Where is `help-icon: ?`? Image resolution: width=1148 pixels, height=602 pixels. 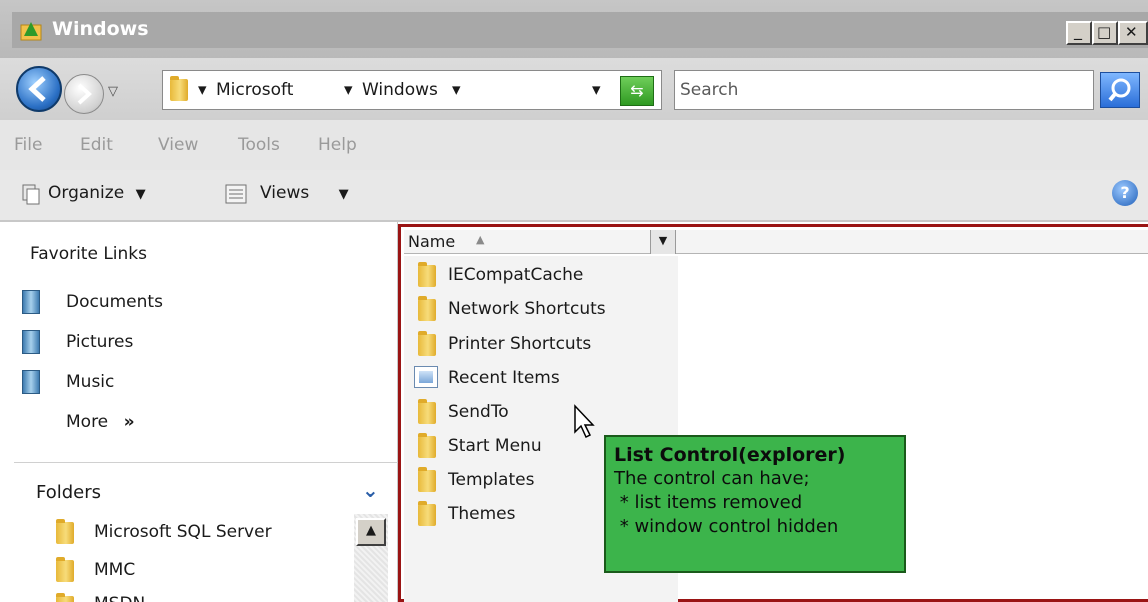 help-icon: ? is located at coordinates (1125, 193).